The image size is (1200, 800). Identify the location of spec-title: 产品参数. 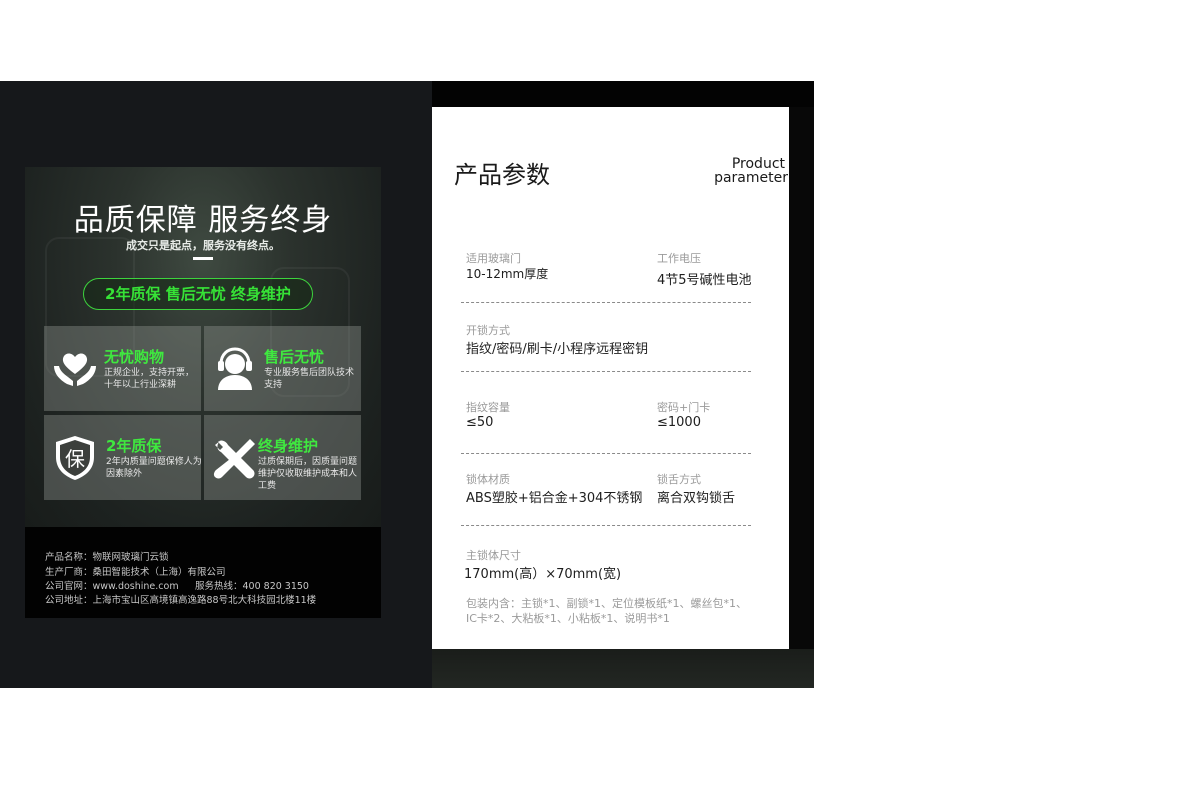
(502, 175).